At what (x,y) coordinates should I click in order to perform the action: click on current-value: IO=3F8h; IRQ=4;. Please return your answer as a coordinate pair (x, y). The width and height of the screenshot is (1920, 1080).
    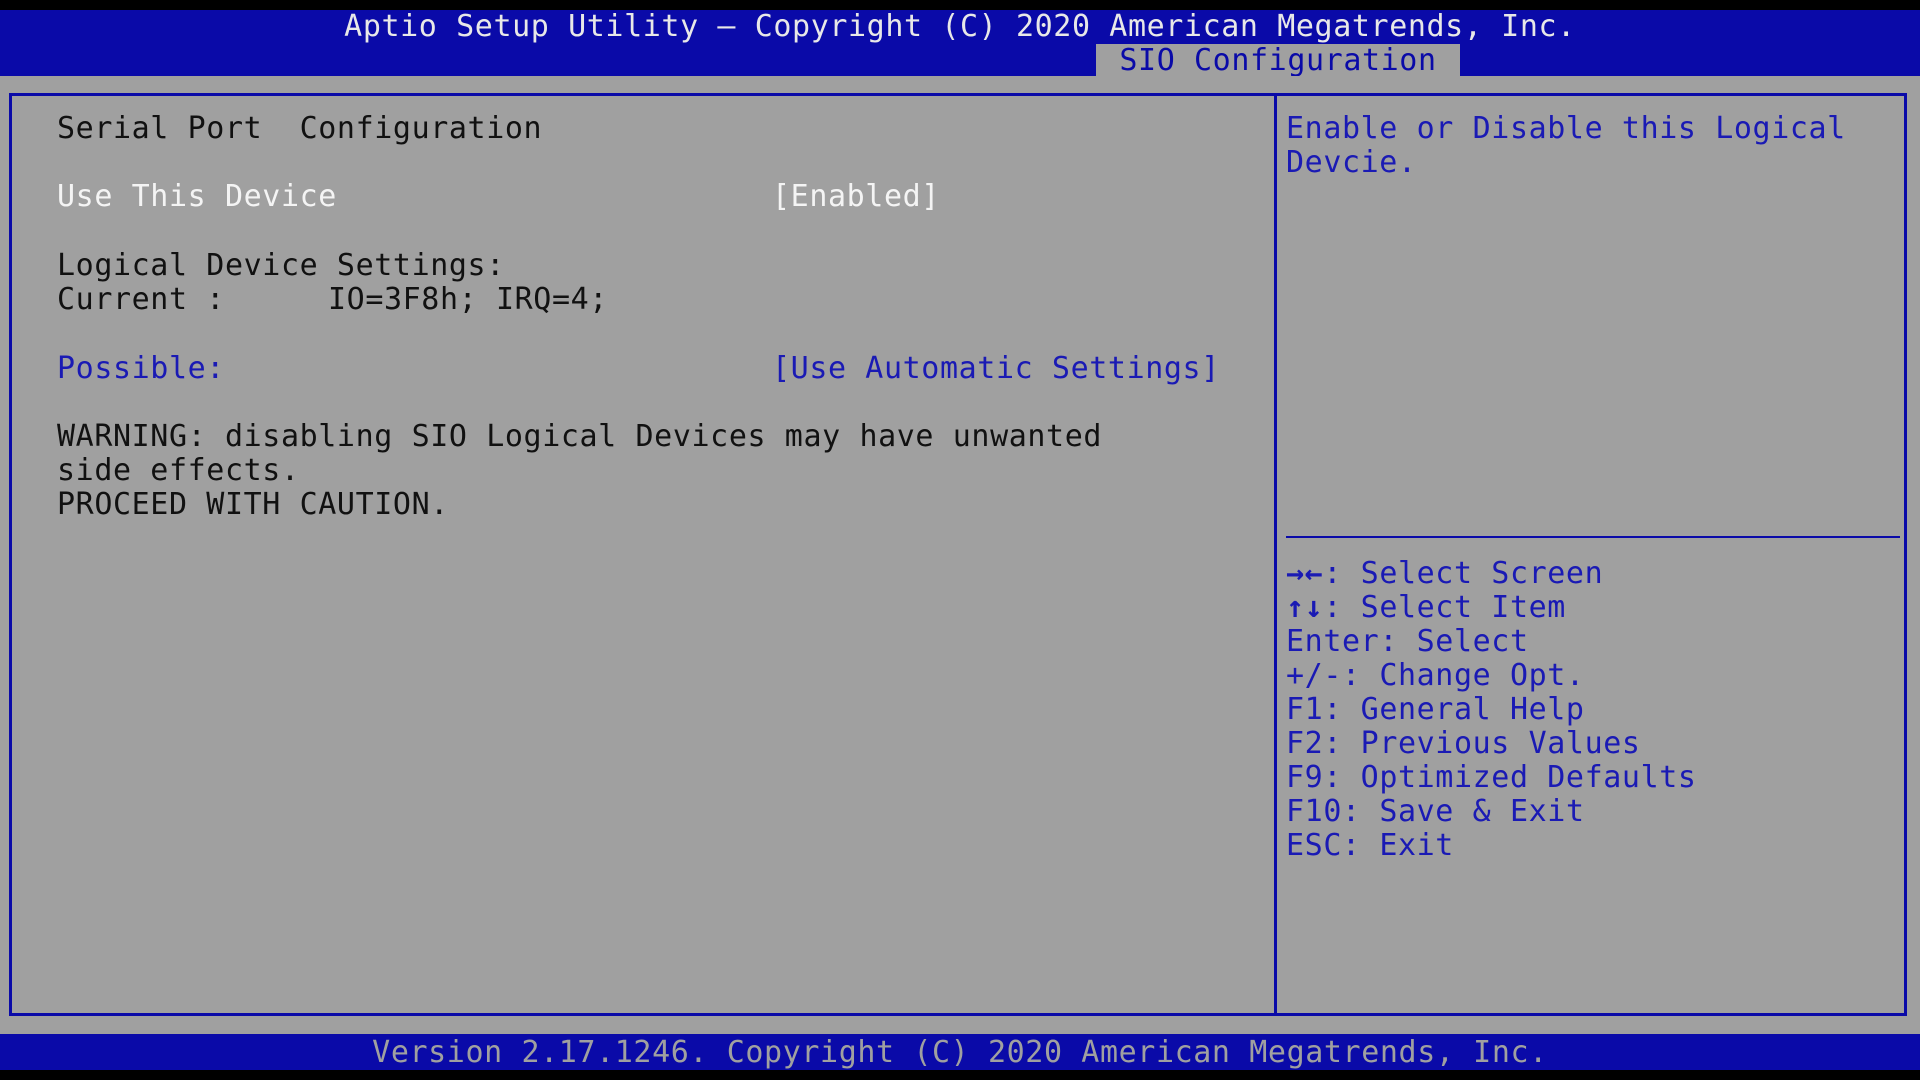
    Looking at the image, I should click on (468, 299).